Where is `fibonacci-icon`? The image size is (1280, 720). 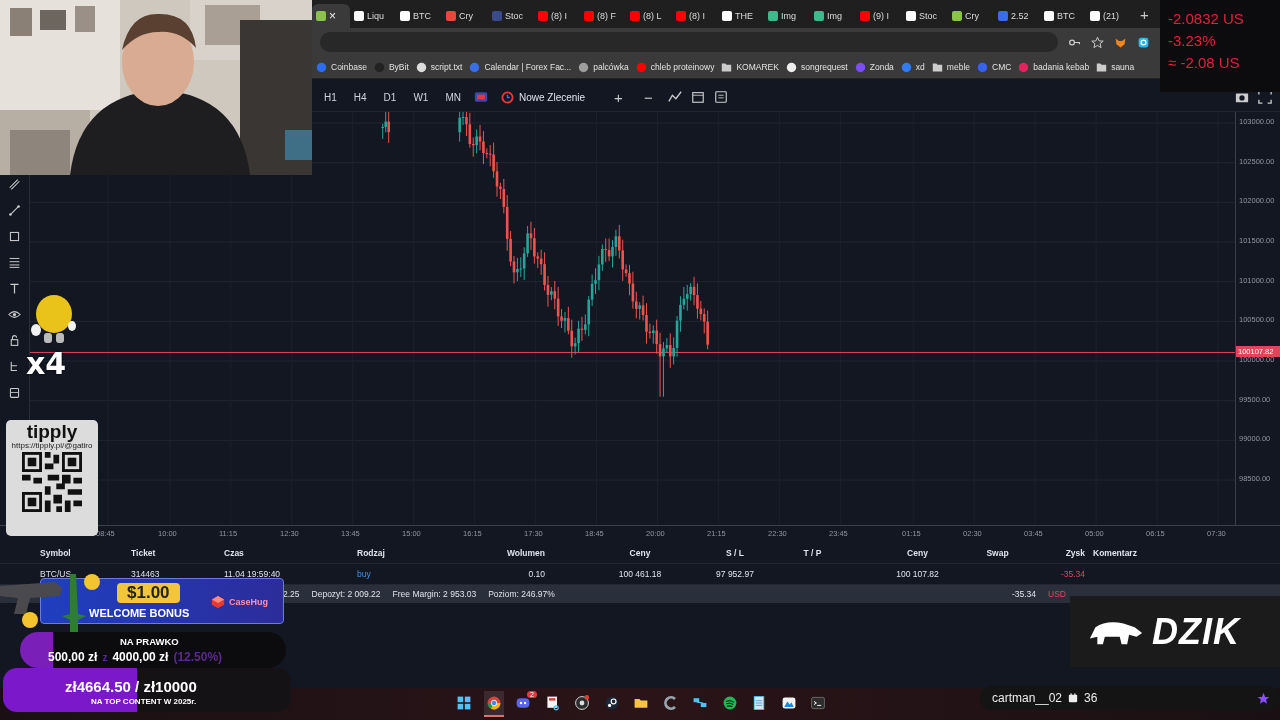 fibonacci-icon is located at coordinates (14, 262).